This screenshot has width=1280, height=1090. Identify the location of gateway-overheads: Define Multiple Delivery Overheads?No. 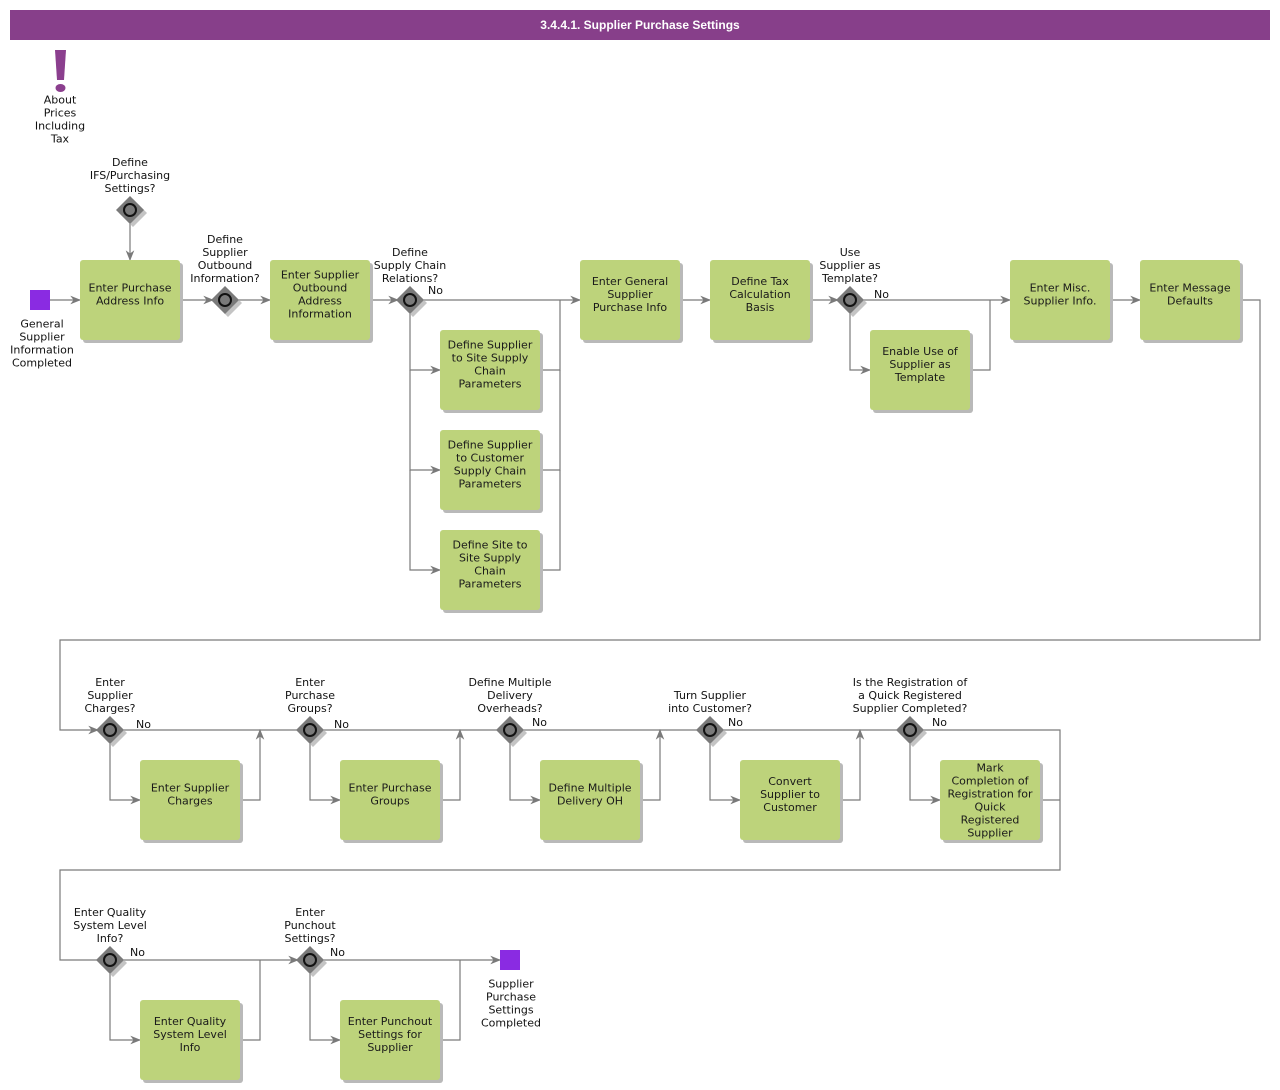
(510, 711).